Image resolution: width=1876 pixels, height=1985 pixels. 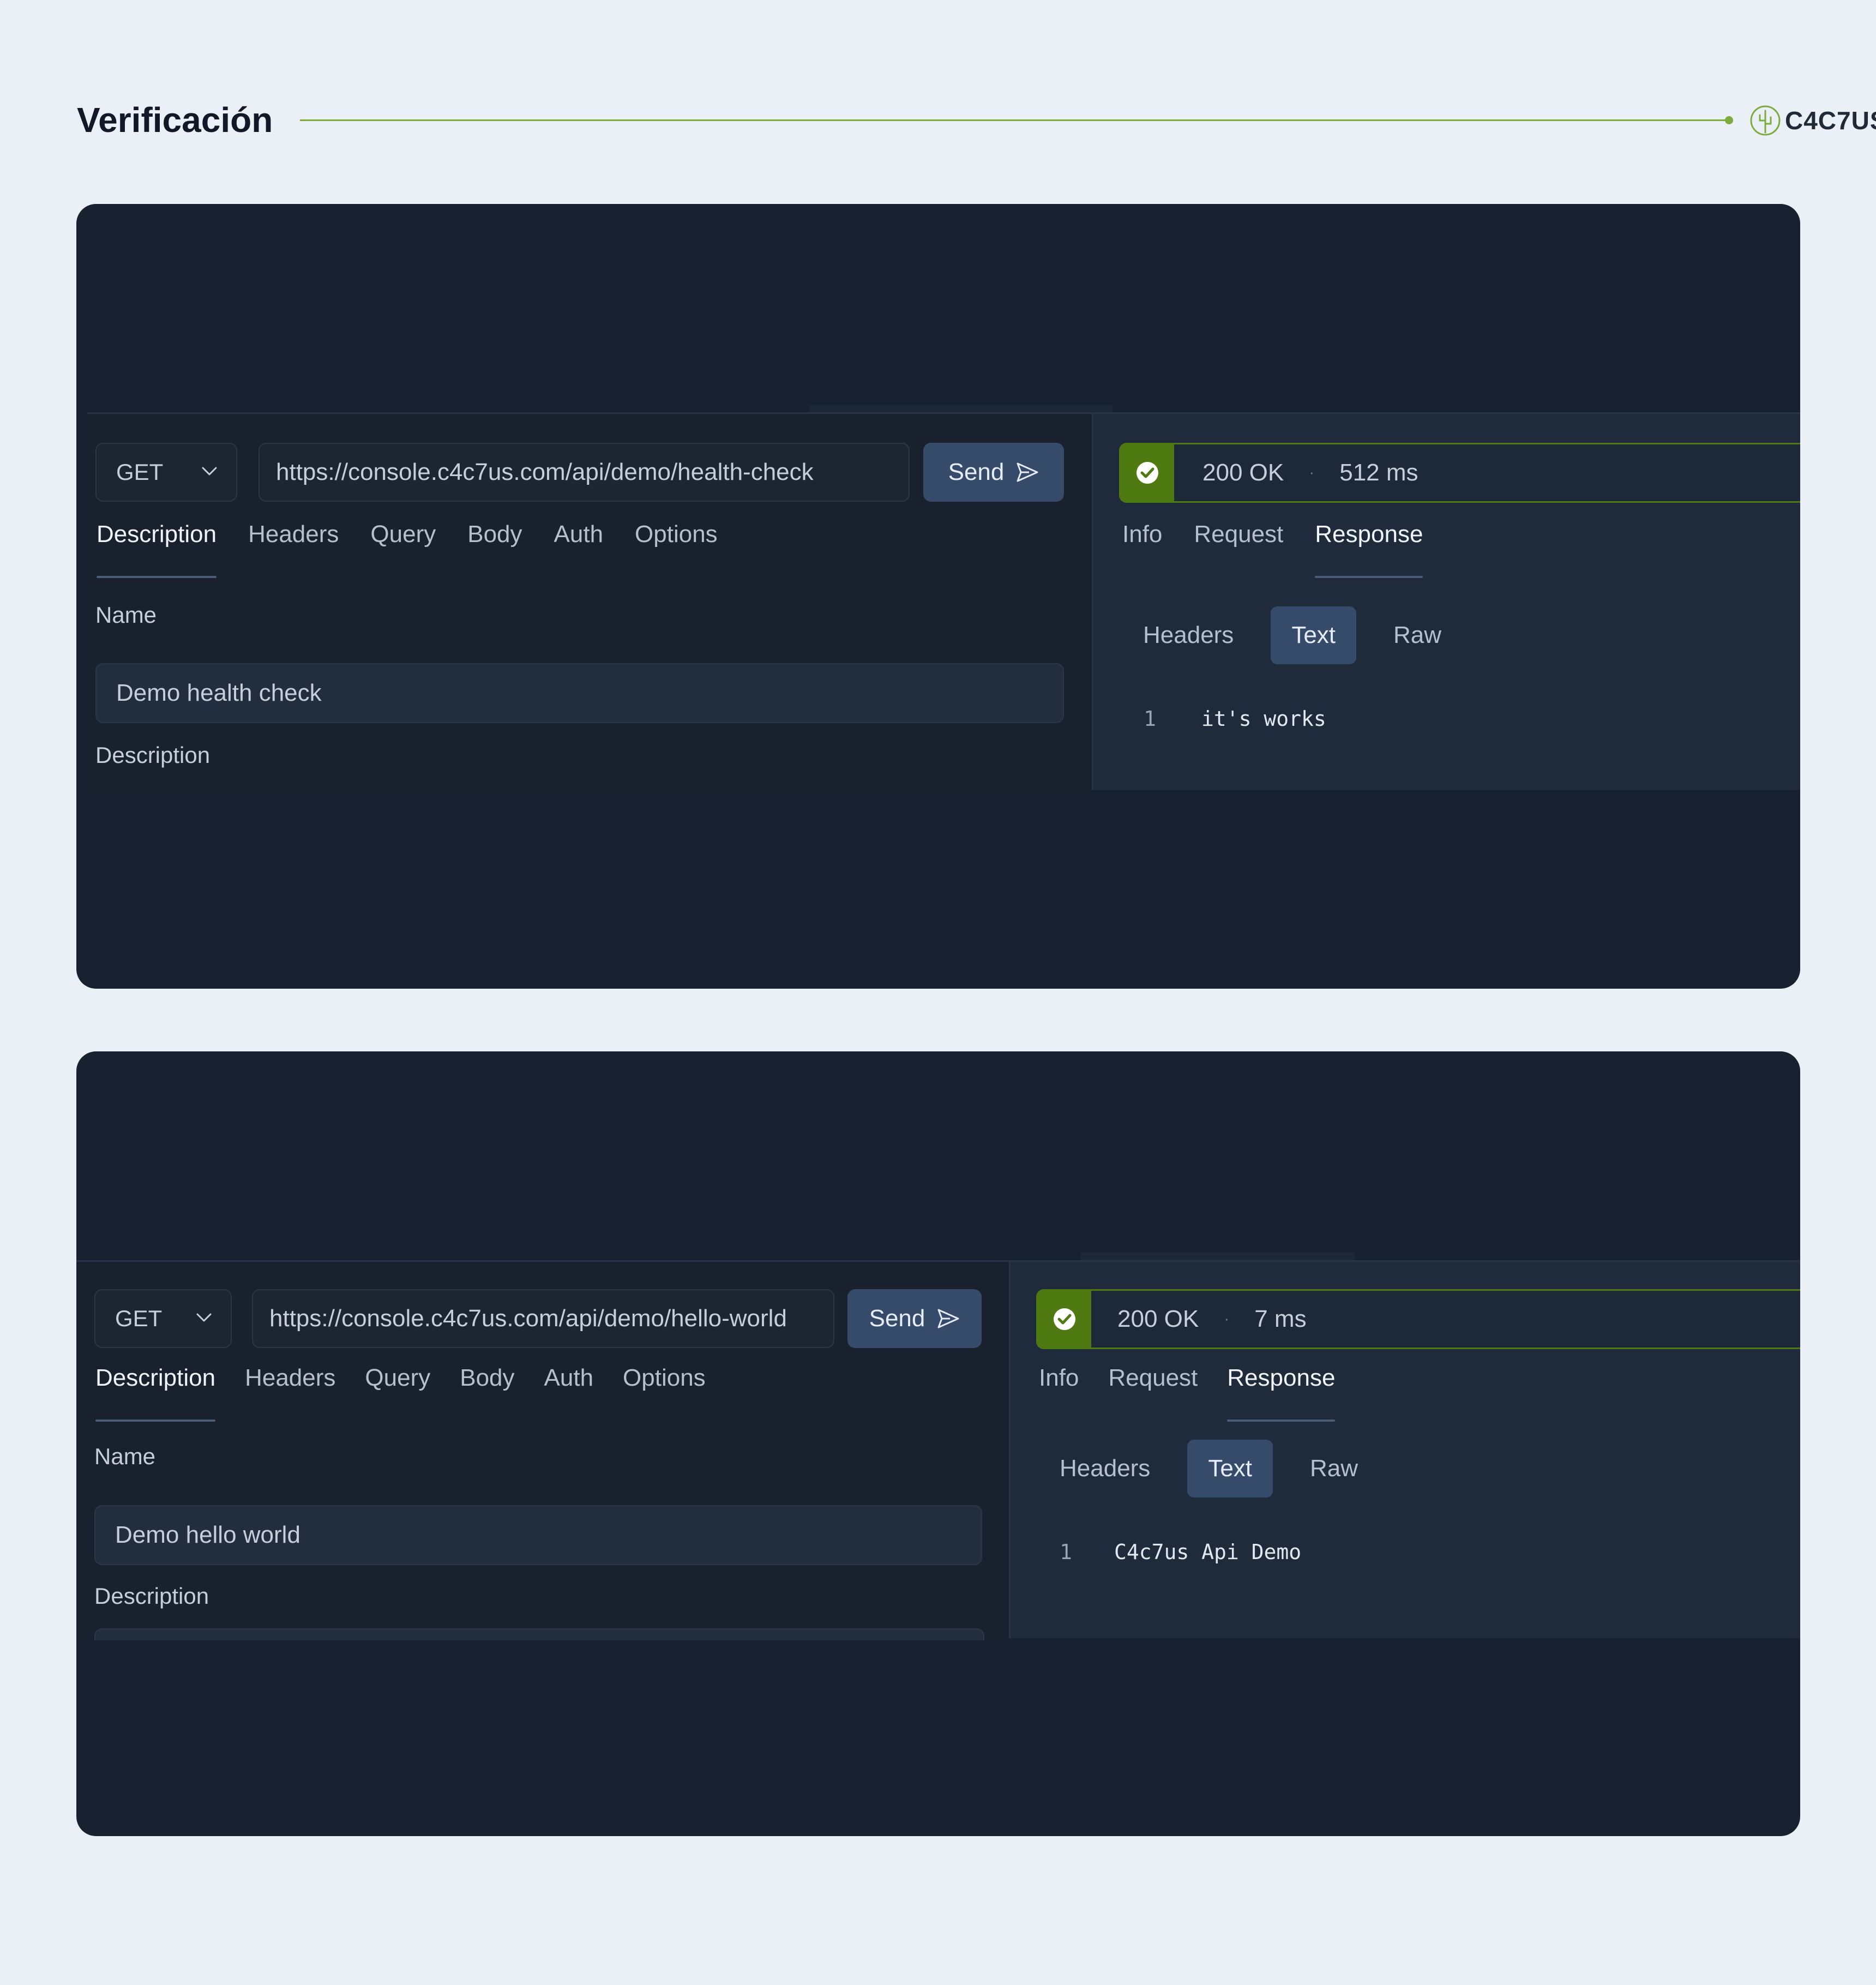 I want to click on status-info: 200 OK · 512 ms, so click(x=1310, y=472).